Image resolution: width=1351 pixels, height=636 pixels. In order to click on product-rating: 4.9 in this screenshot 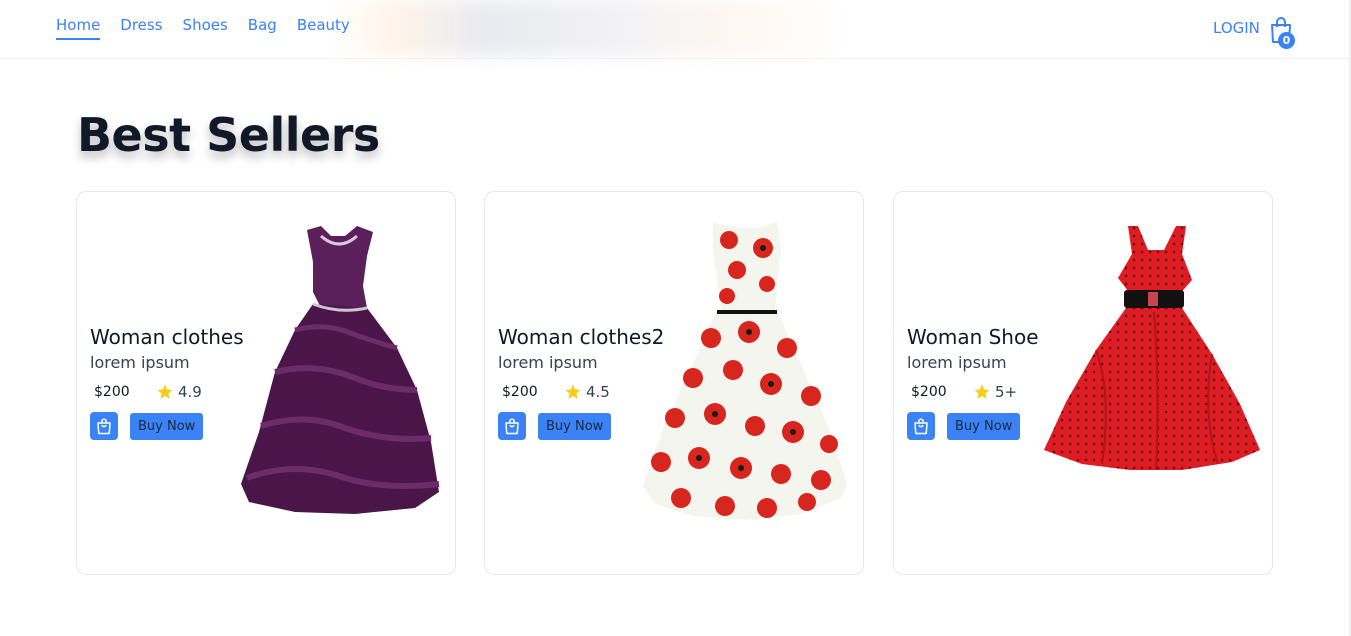, I will do `click(190, 392)`.